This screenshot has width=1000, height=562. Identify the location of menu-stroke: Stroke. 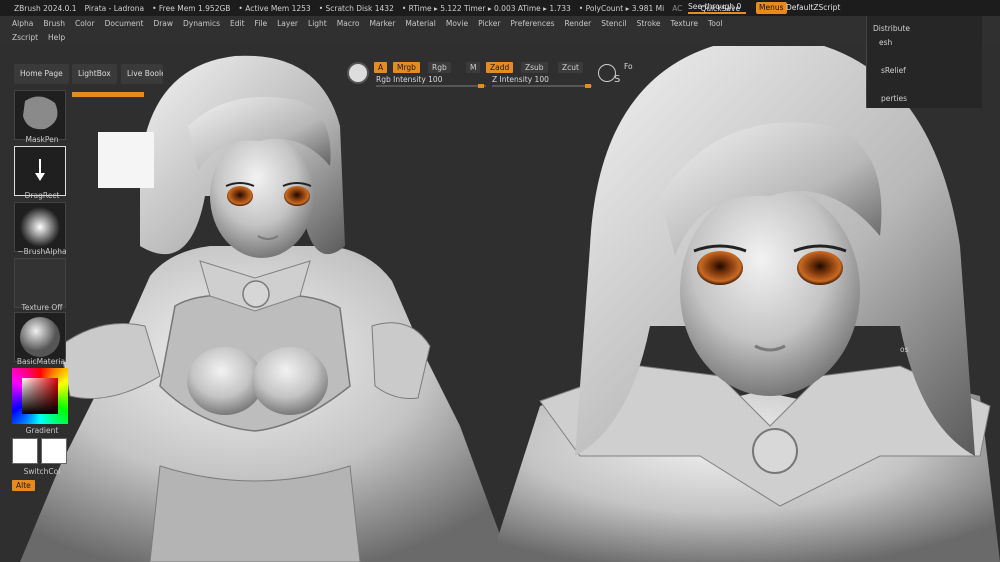
(650, 24).